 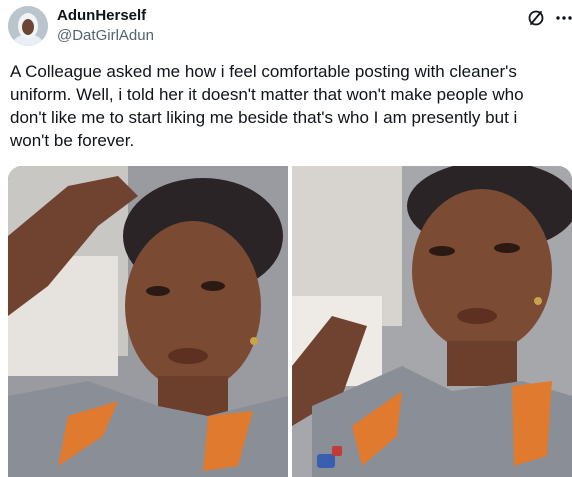 What do you see at coordinates (101, 16) in the screenshot?
I see `author-display-name: AdunHerself` at bounding box center [101, 16].